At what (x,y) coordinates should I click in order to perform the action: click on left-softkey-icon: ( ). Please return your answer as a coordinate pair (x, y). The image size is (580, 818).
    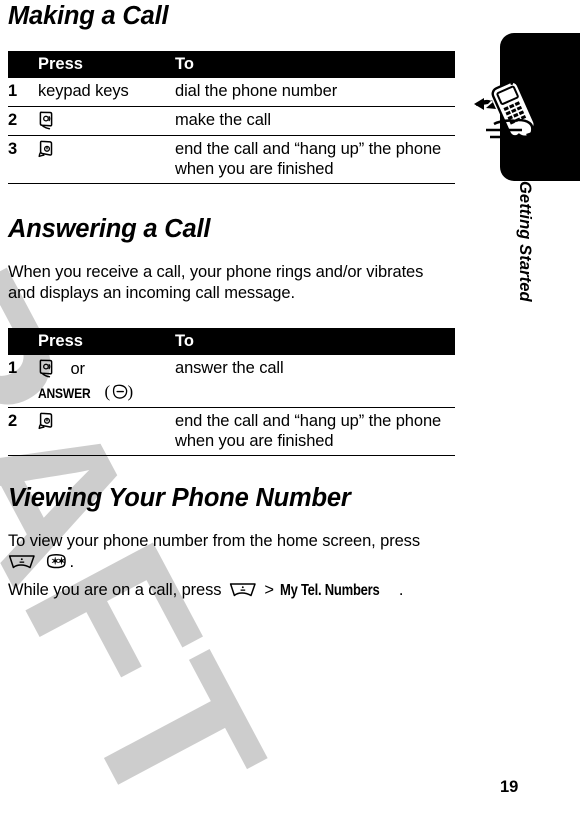
    Looking at the image, I should click on (119, 392).